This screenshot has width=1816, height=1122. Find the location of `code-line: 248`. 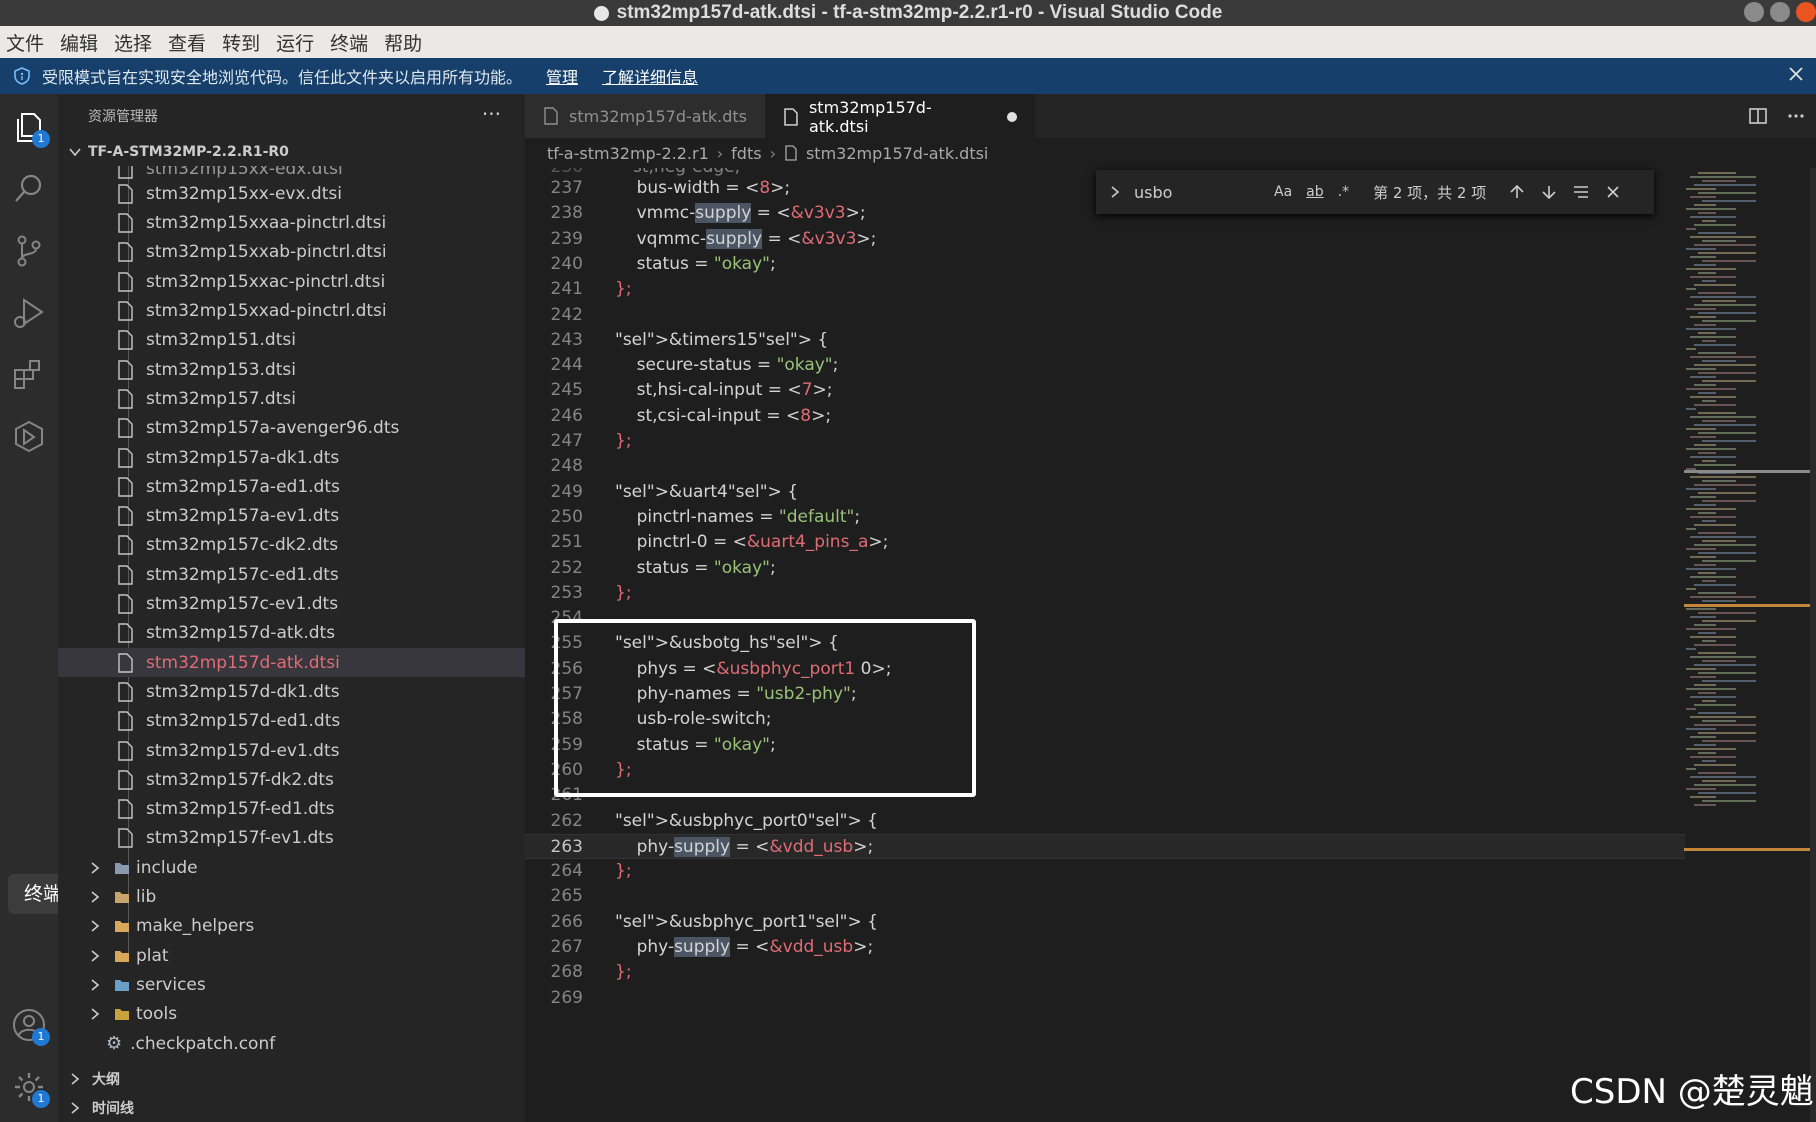

code-line: 248 is located at coordinates (1105, 466).